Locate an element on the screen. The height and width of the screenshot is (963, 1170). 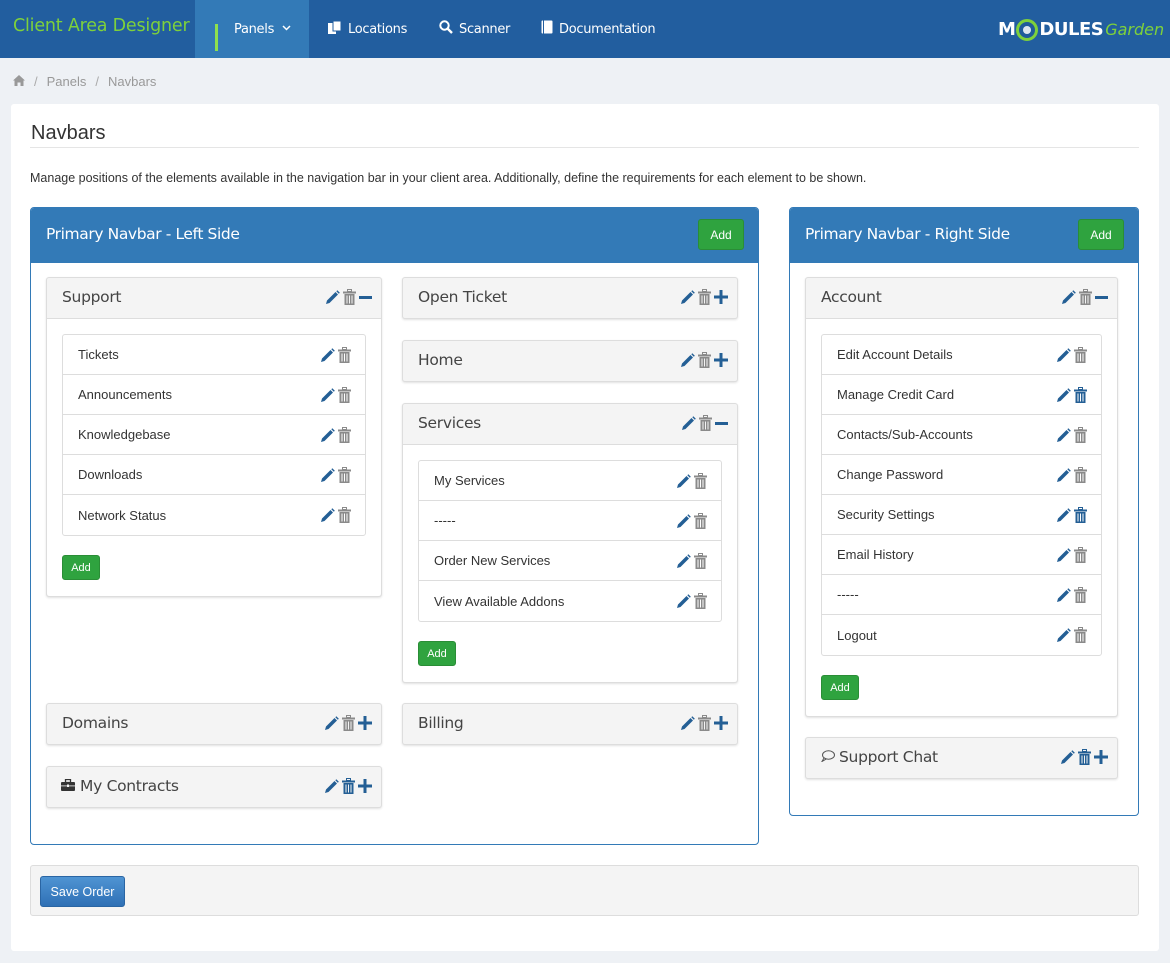
list-item: Manage Credit Card is located at coordinates (961, 395).